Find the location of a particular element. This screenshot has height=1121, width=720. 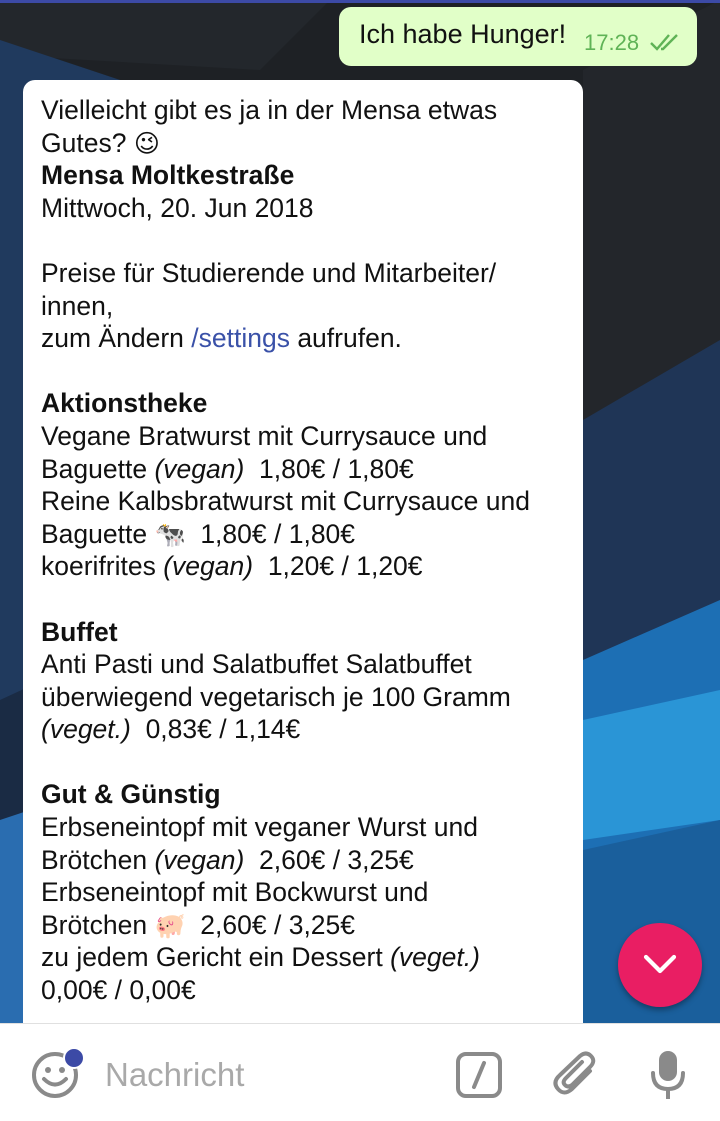

double-check-icon is located at coordinates (664, 42).